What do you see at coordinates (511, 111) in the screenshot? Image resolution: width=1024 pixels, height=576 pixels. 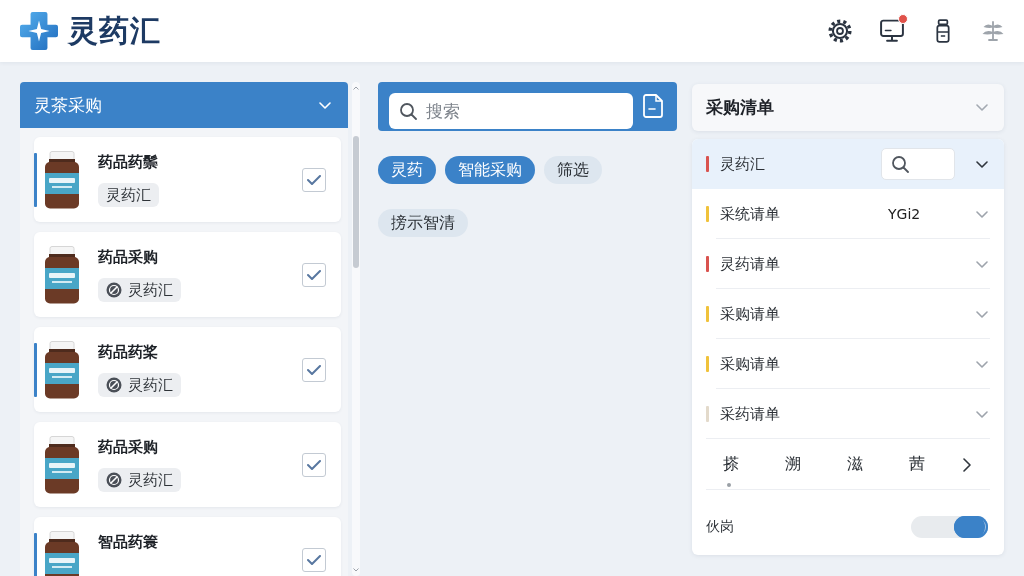 I see `search-field: 搜索` at bounding box center [511, 111].